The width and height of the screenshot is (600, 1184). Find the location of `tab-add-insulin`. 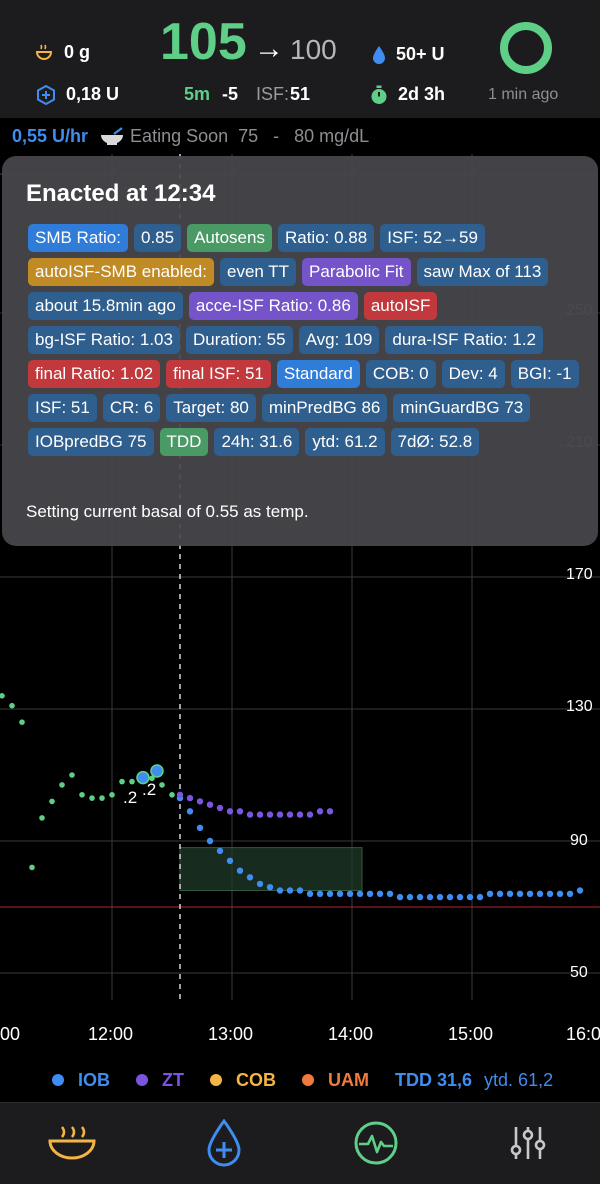

tab-add-insulin is located at coordinates (224, 1143).